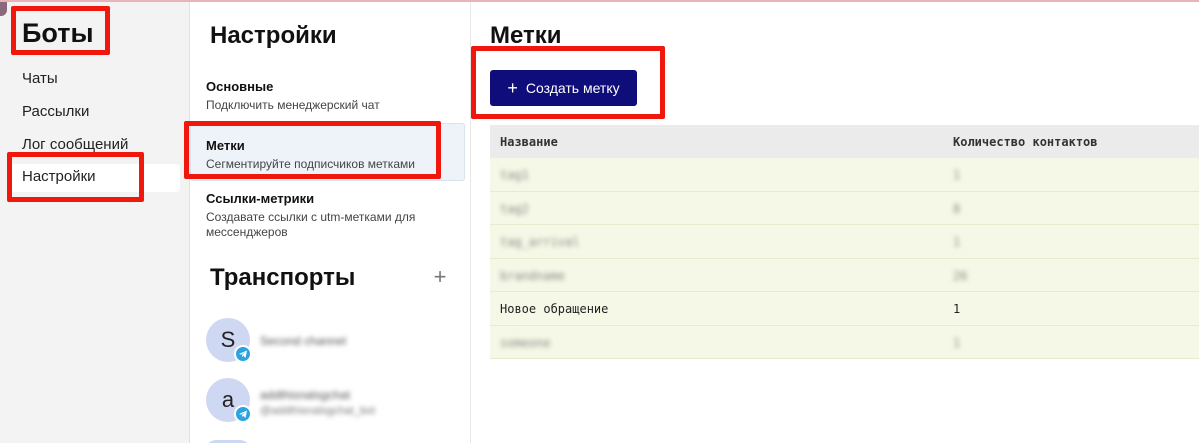  I want to click on table-row: someone 1, so click(844, 342).